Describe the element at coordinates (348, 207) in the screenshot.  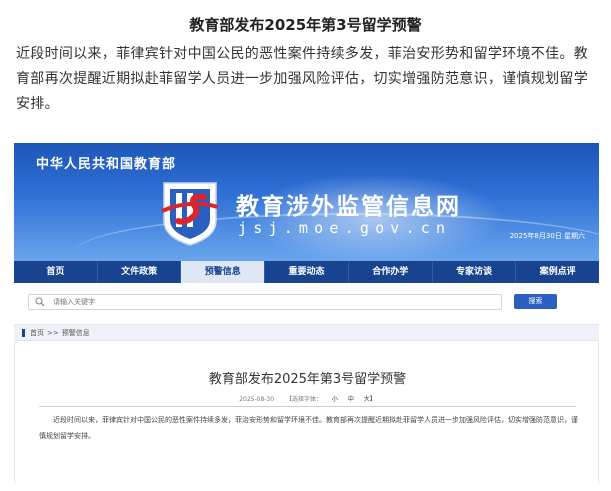
I see `site-name: 教育涉外监管信息网` at that location.